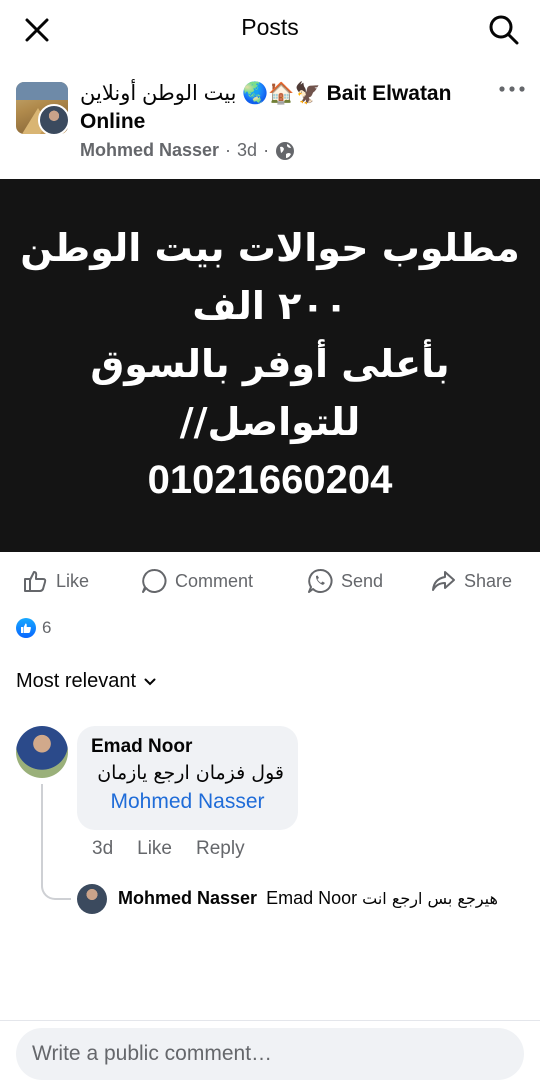  I want to click on more-options-icon, so click(512, 89).